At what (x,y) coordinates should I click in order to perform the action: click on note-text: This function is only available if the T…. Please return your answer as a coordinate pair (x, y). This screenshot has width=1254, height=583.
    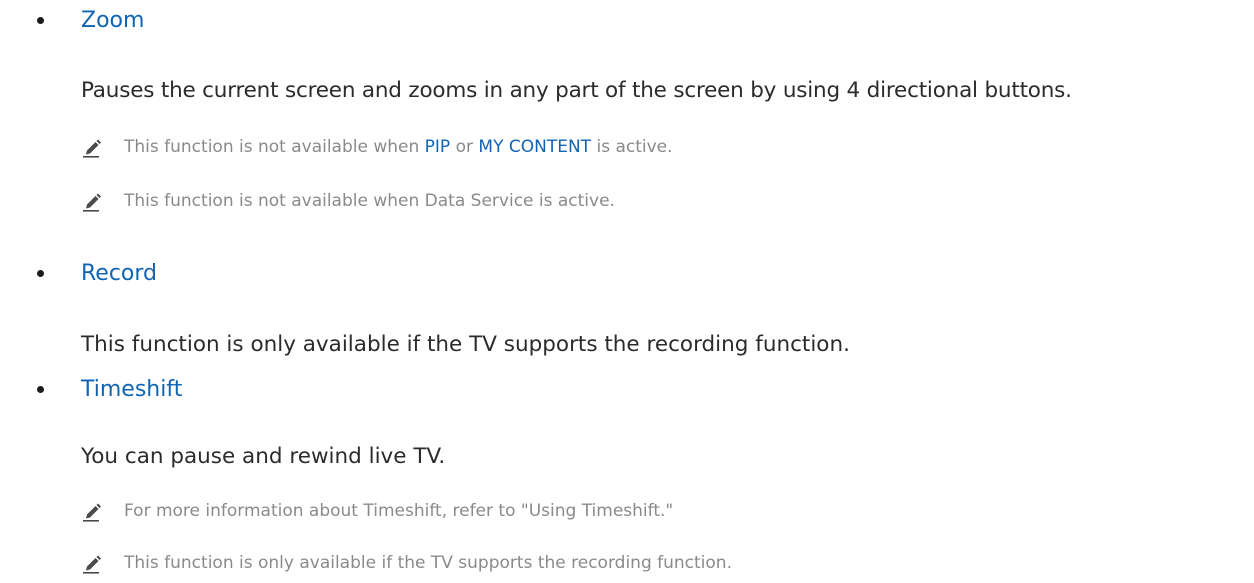
    Looking at the image, I should click on (428, 563).